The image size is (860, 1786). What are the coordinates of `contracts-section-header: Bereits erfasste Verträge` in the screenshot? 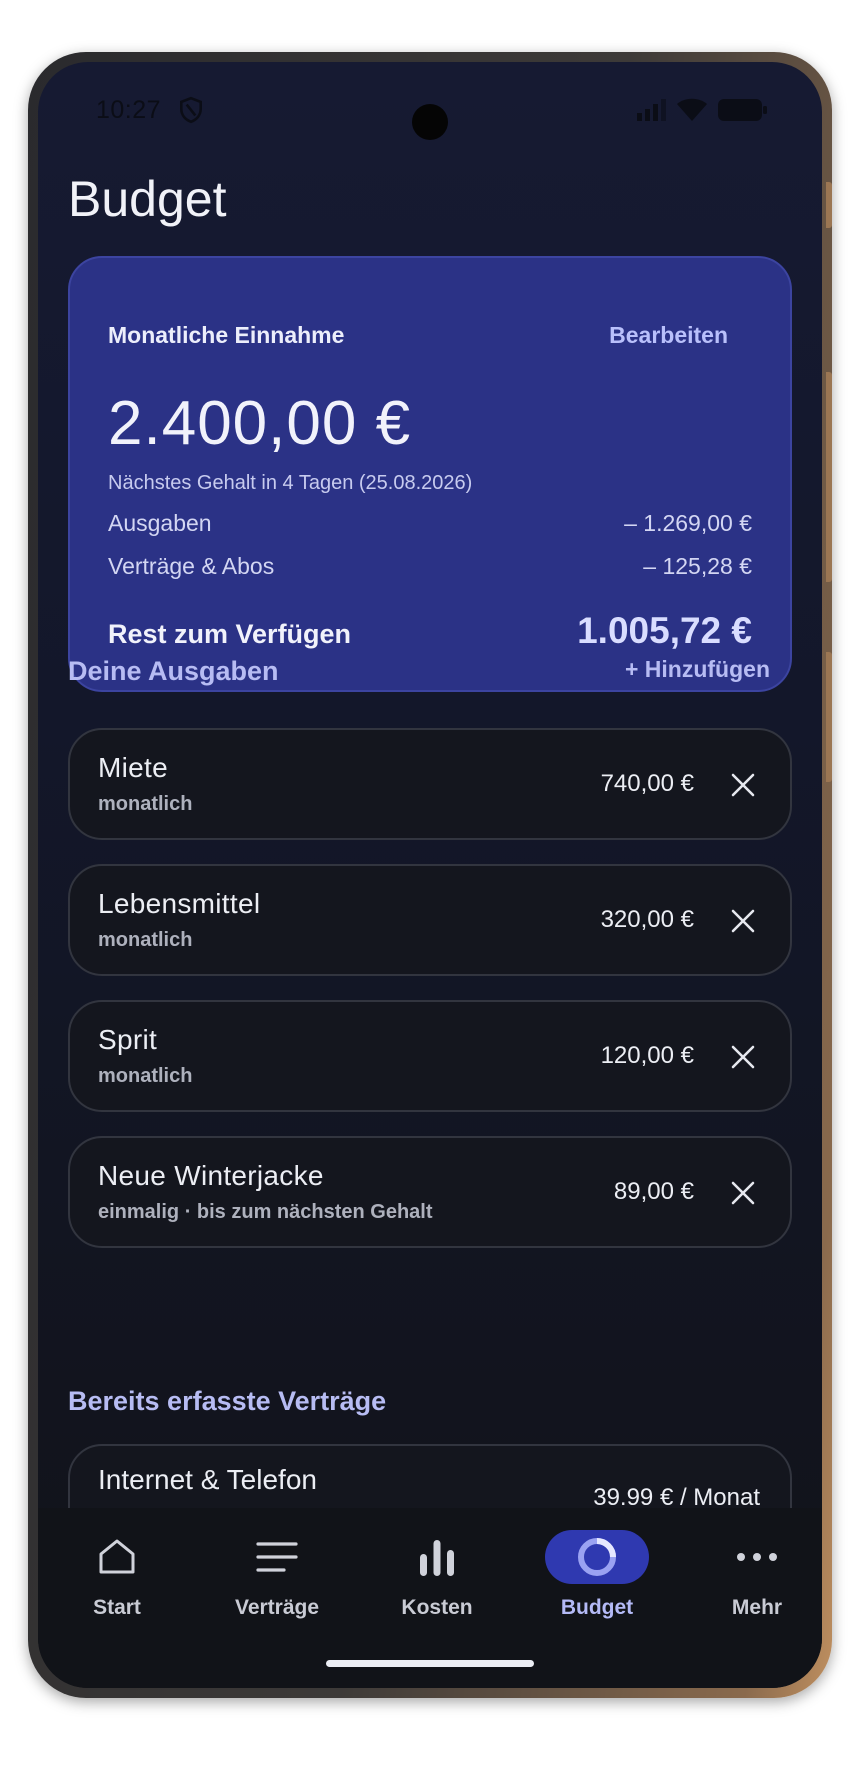 It's located at (419, 1401).